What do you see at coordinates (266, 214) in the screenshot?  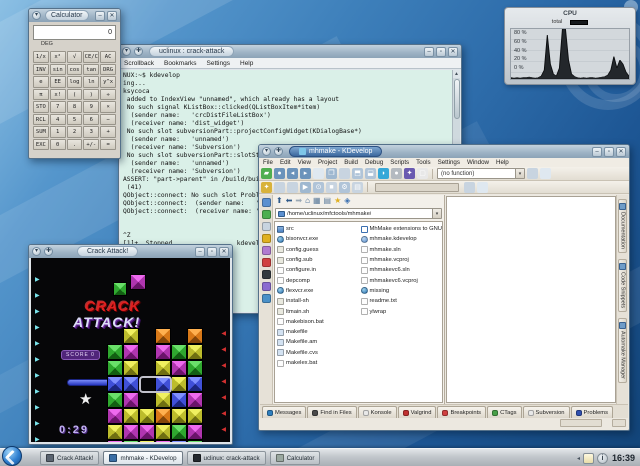 I see `class-browser-tab-icon` at bounding box center [266, 214].